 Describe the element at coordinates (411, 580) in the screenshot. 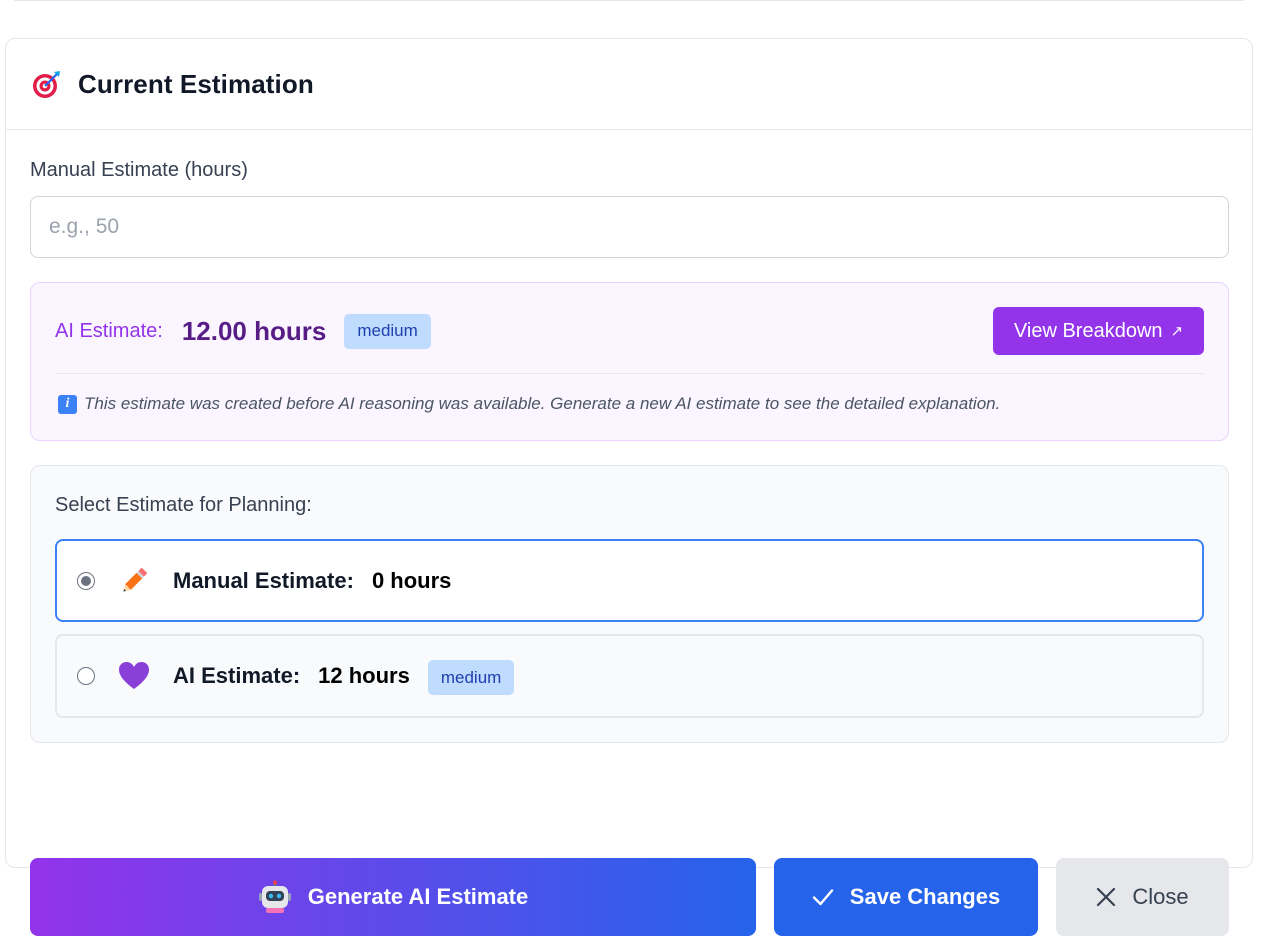

I see `manual-option-value: 0 hours` at that location.